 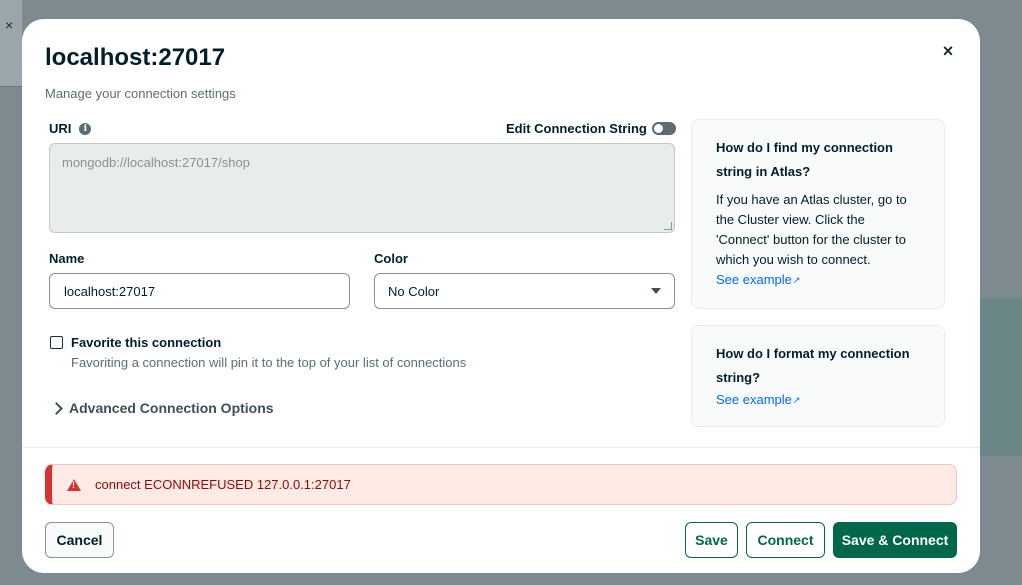 What do you see at coordinates (146, 342) in the screenshot?
I see `favorite-label: Favorite this connection` at bounding box center [146, 342].